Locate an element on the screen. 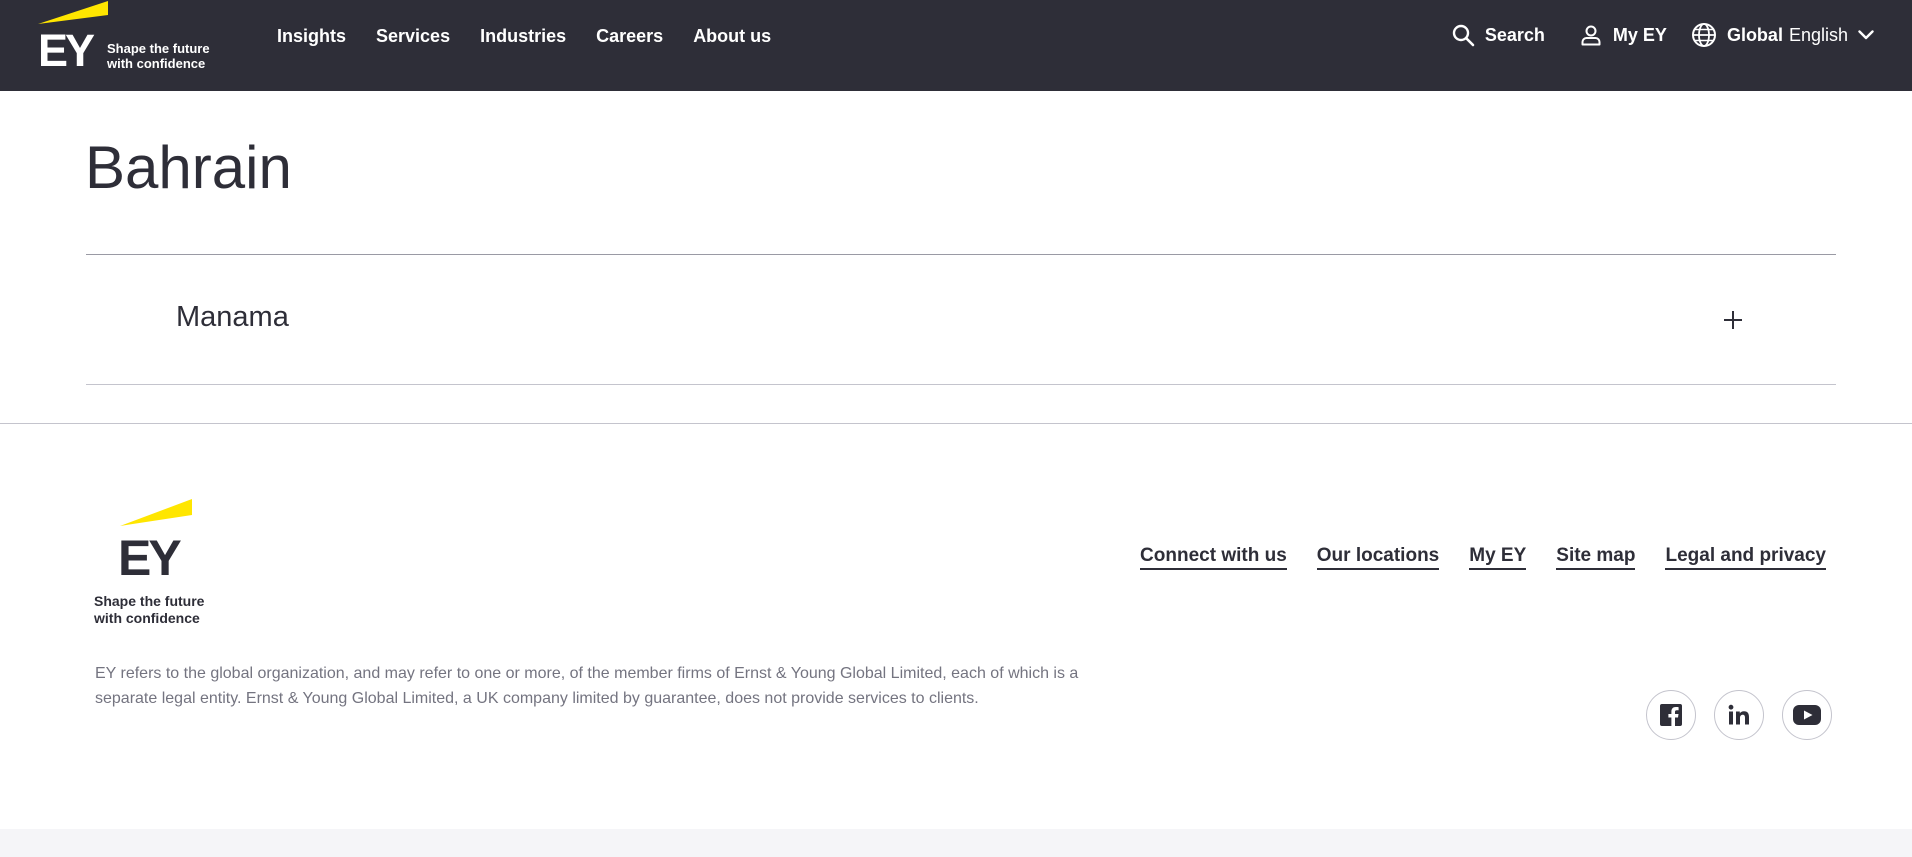 The width and height of the screenshot is (1912, 857). accordion-item-label: Manama is located at coordinates (232, 317).